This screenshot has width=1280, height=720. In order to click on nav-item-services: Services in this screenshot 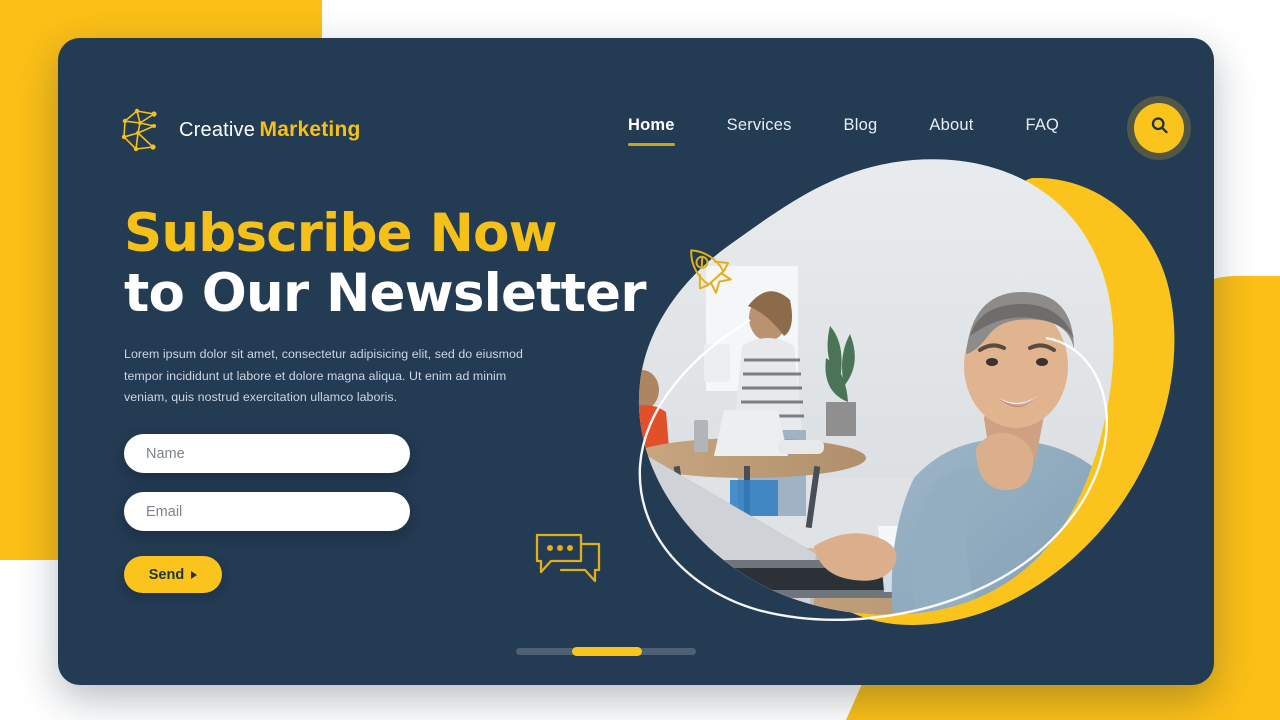, I will do `click(759, 131)`.